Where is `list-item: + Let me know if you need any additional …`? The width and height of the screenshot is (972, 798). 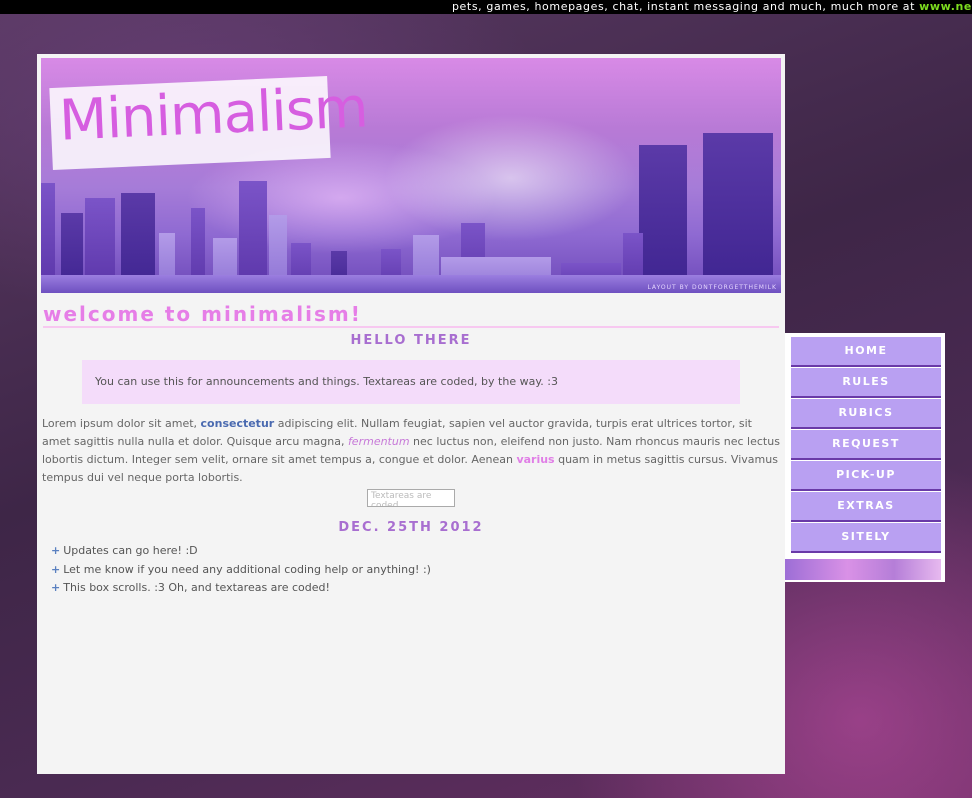 list-item: + Let me know if you need any additional … is located at coordinates (241, 570).